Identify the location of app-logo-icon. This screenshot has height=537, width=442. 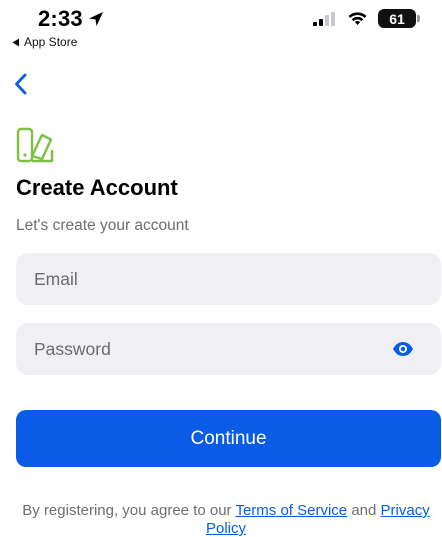
(35, 145).